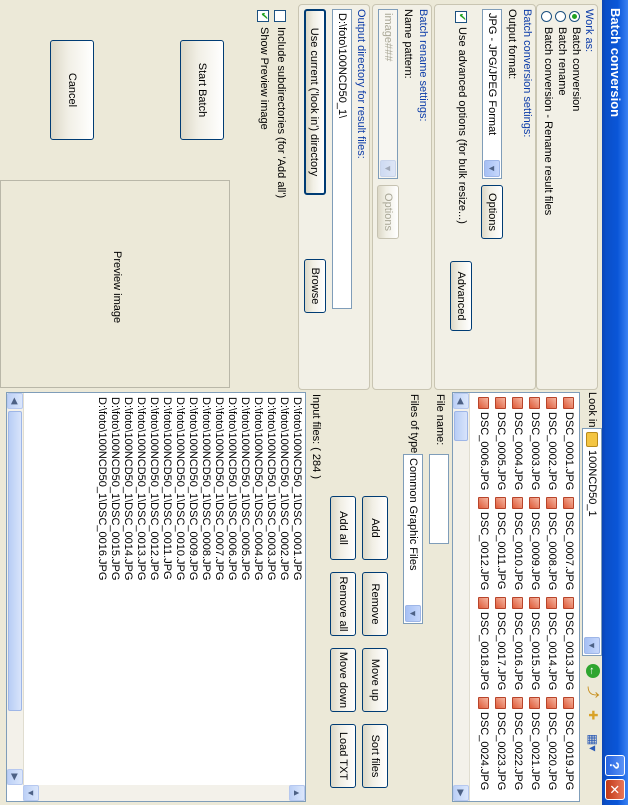 Image resolution: width=628 pixels, height=805 pixels. Describe the element at coordinates (206, 488) in the screenshot. I see `list-item: D:\foto\100NCD50_1\DSC_0008.JPG` at that location.